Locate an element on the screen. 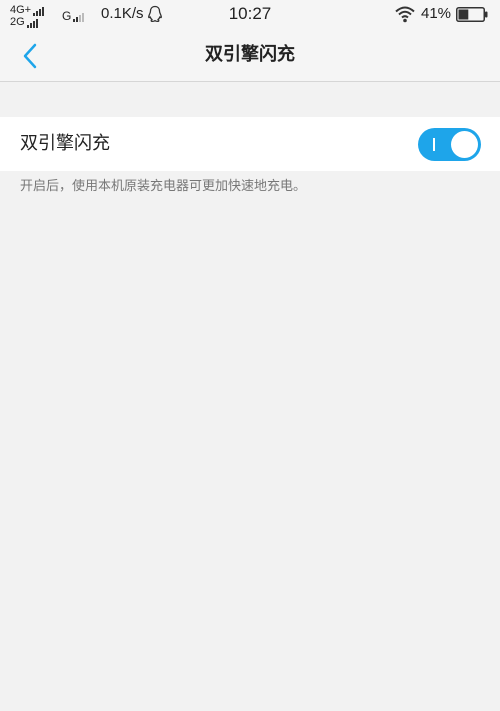 This screenshot has width=500, height=711. toggle-on-mark is located at coordinates (434, 144).